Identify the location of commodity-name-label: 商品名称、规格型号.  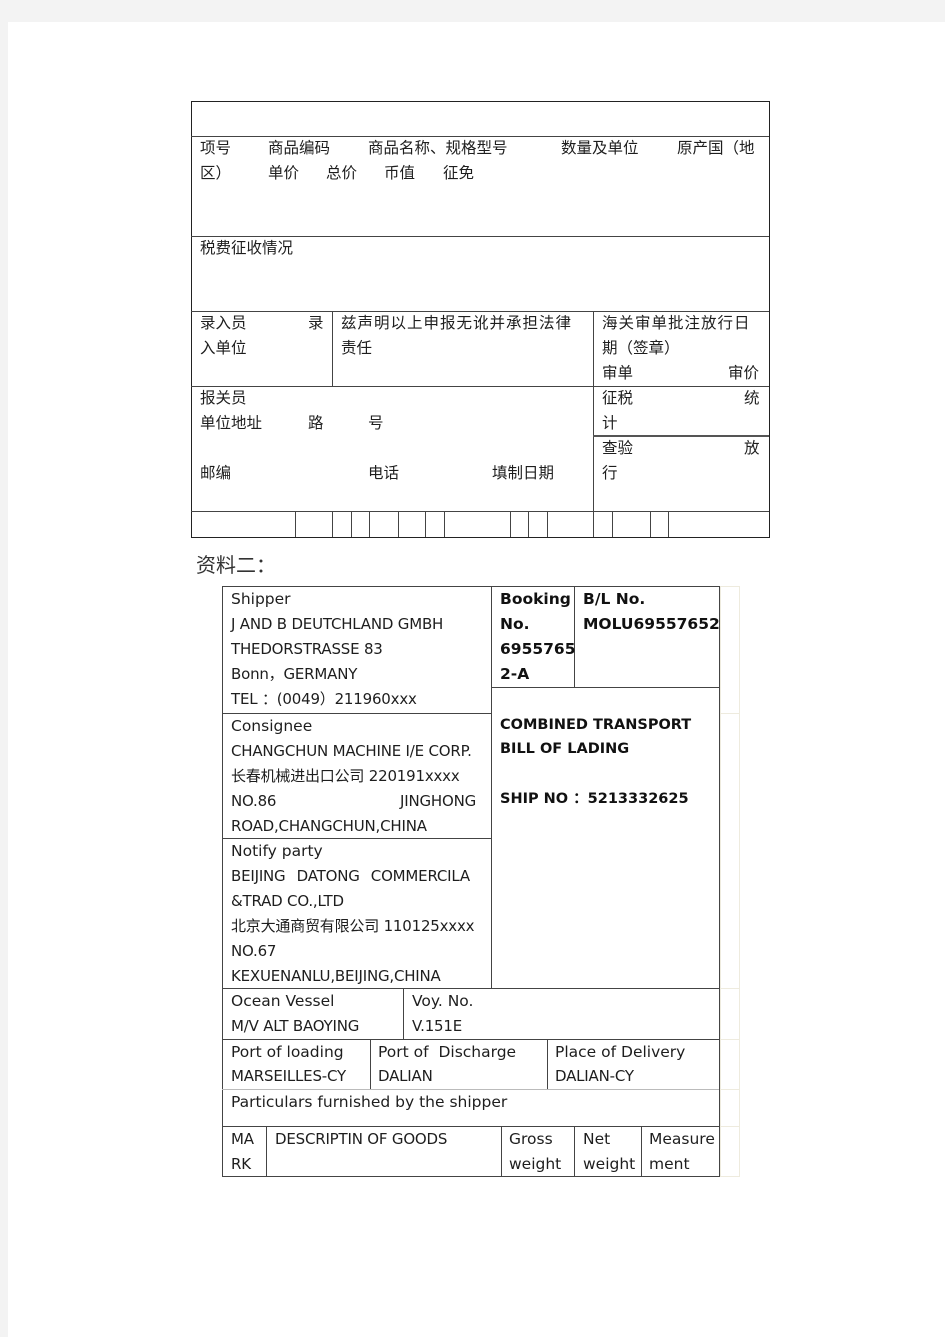
(438, 148).